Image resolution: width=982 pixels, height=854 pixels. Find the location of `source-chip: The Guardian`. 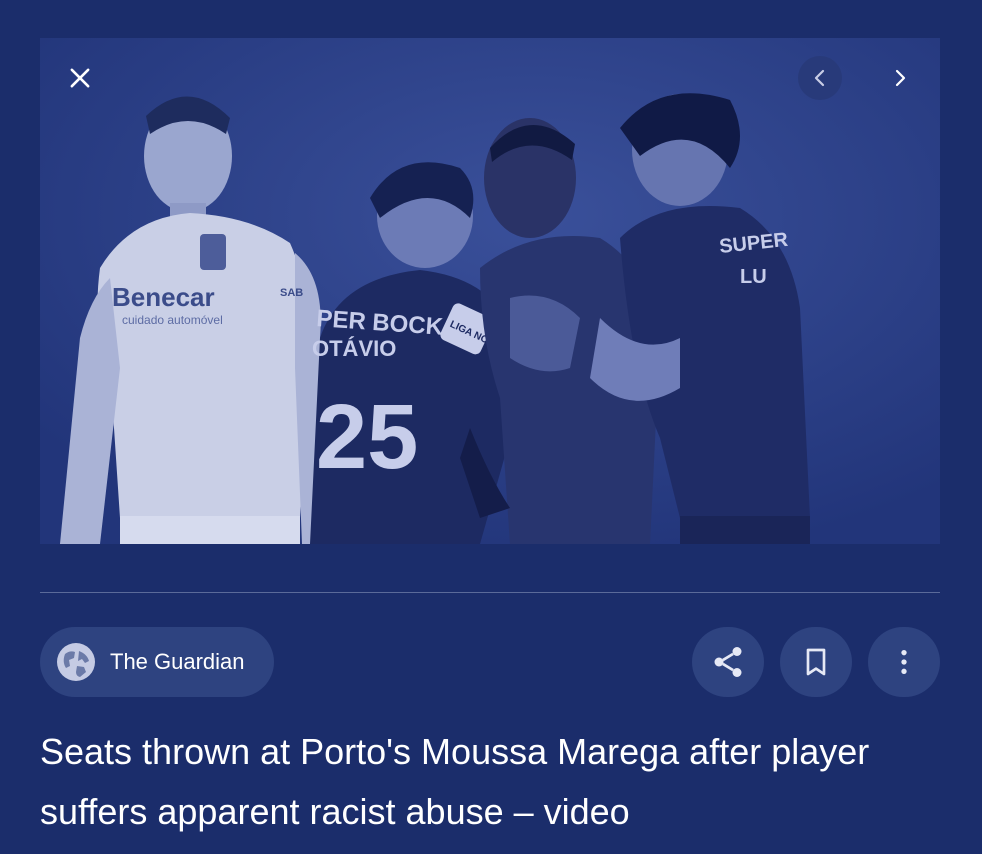

source-chip: The Guardian is located at coordinates (157, 662).